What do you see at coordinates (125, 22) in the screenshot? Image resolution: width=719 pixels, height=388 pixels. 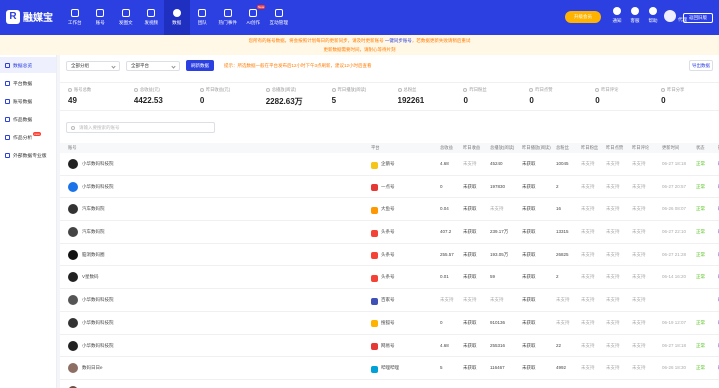 I see `nav-label: 发图文` at bounding box center [125, 22].